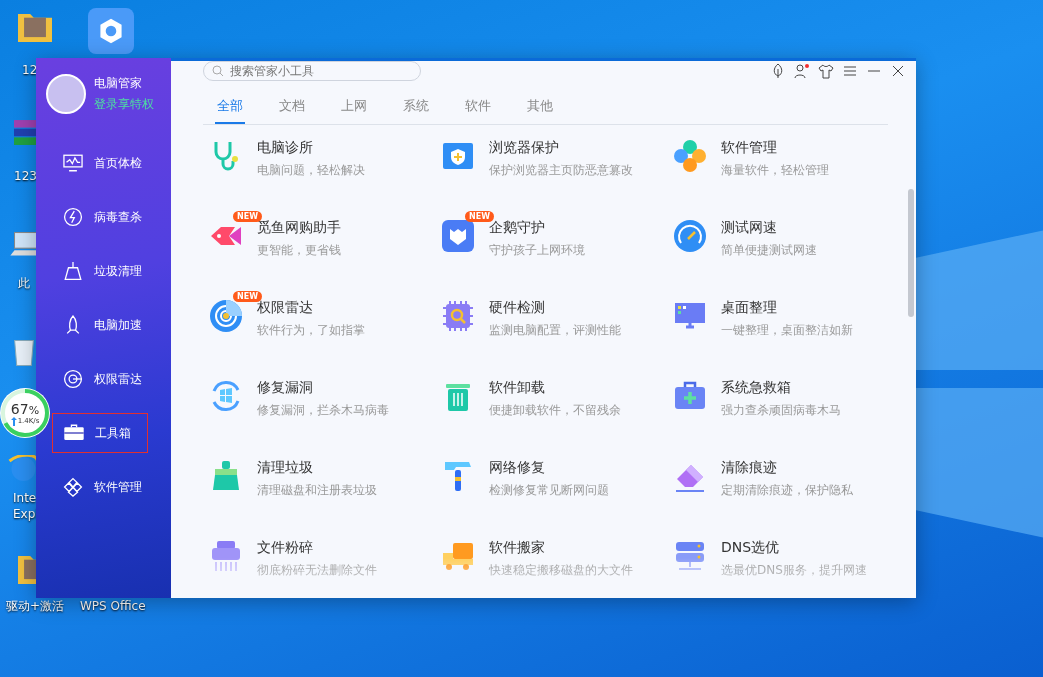  I want to click on tool-description: 便捷卸载软件，不留残余, so click(555, 410).